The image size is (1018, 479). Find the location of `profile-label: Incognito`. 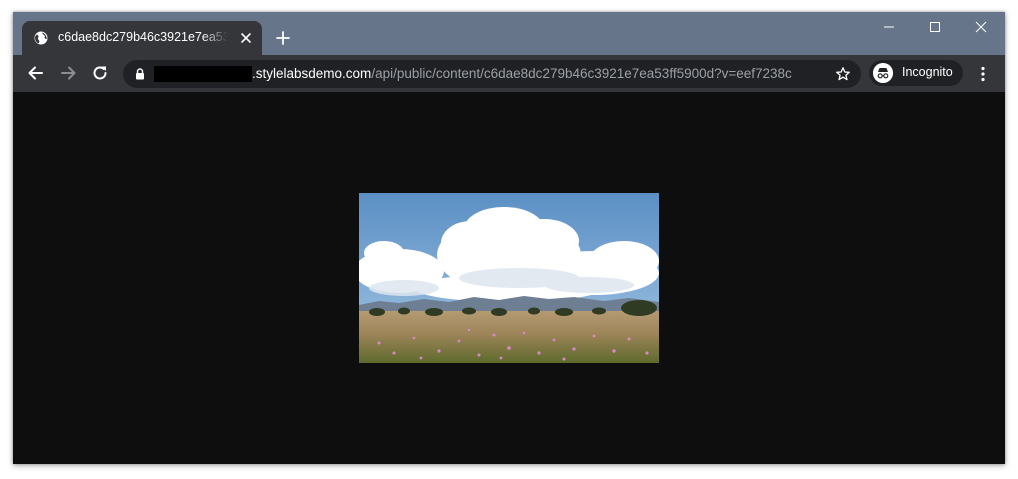

profile-label: Incognito is located at coordinates (927, 72).